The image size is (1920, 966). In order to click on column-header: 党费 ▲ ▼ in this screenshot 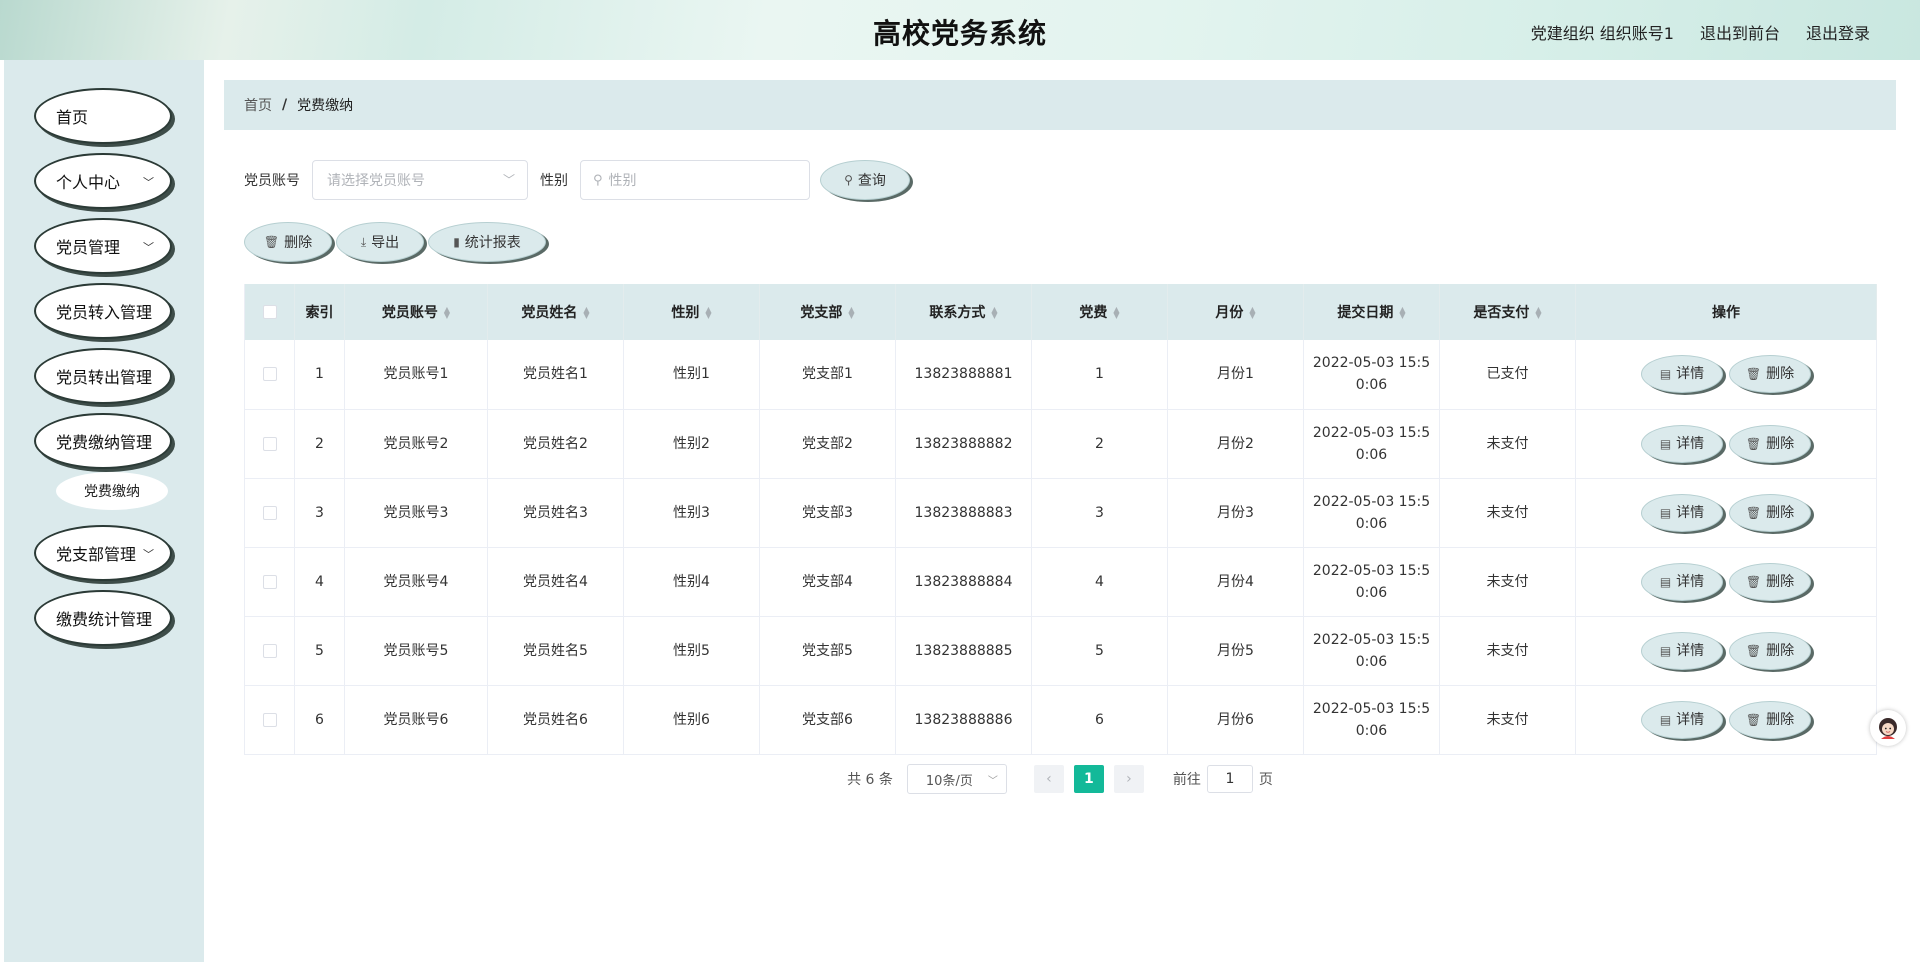, I will do `click(1099, 312)`.